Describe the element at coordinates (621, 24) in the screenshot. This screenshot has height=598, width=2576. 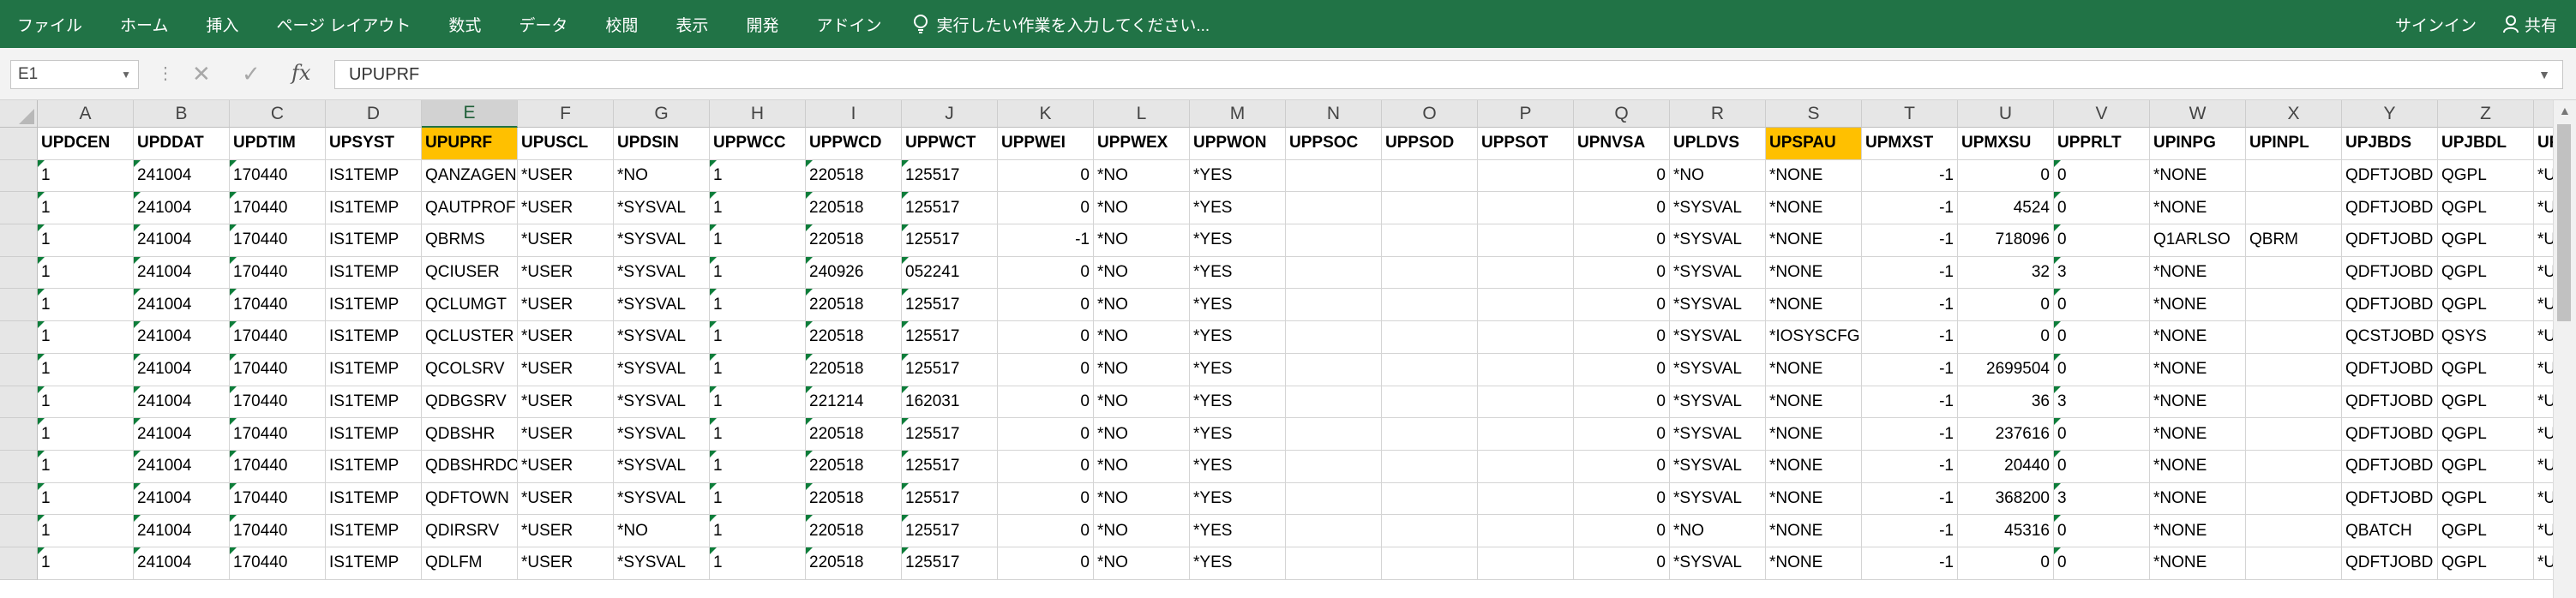
I see `tab-review: 校閲` at that location.